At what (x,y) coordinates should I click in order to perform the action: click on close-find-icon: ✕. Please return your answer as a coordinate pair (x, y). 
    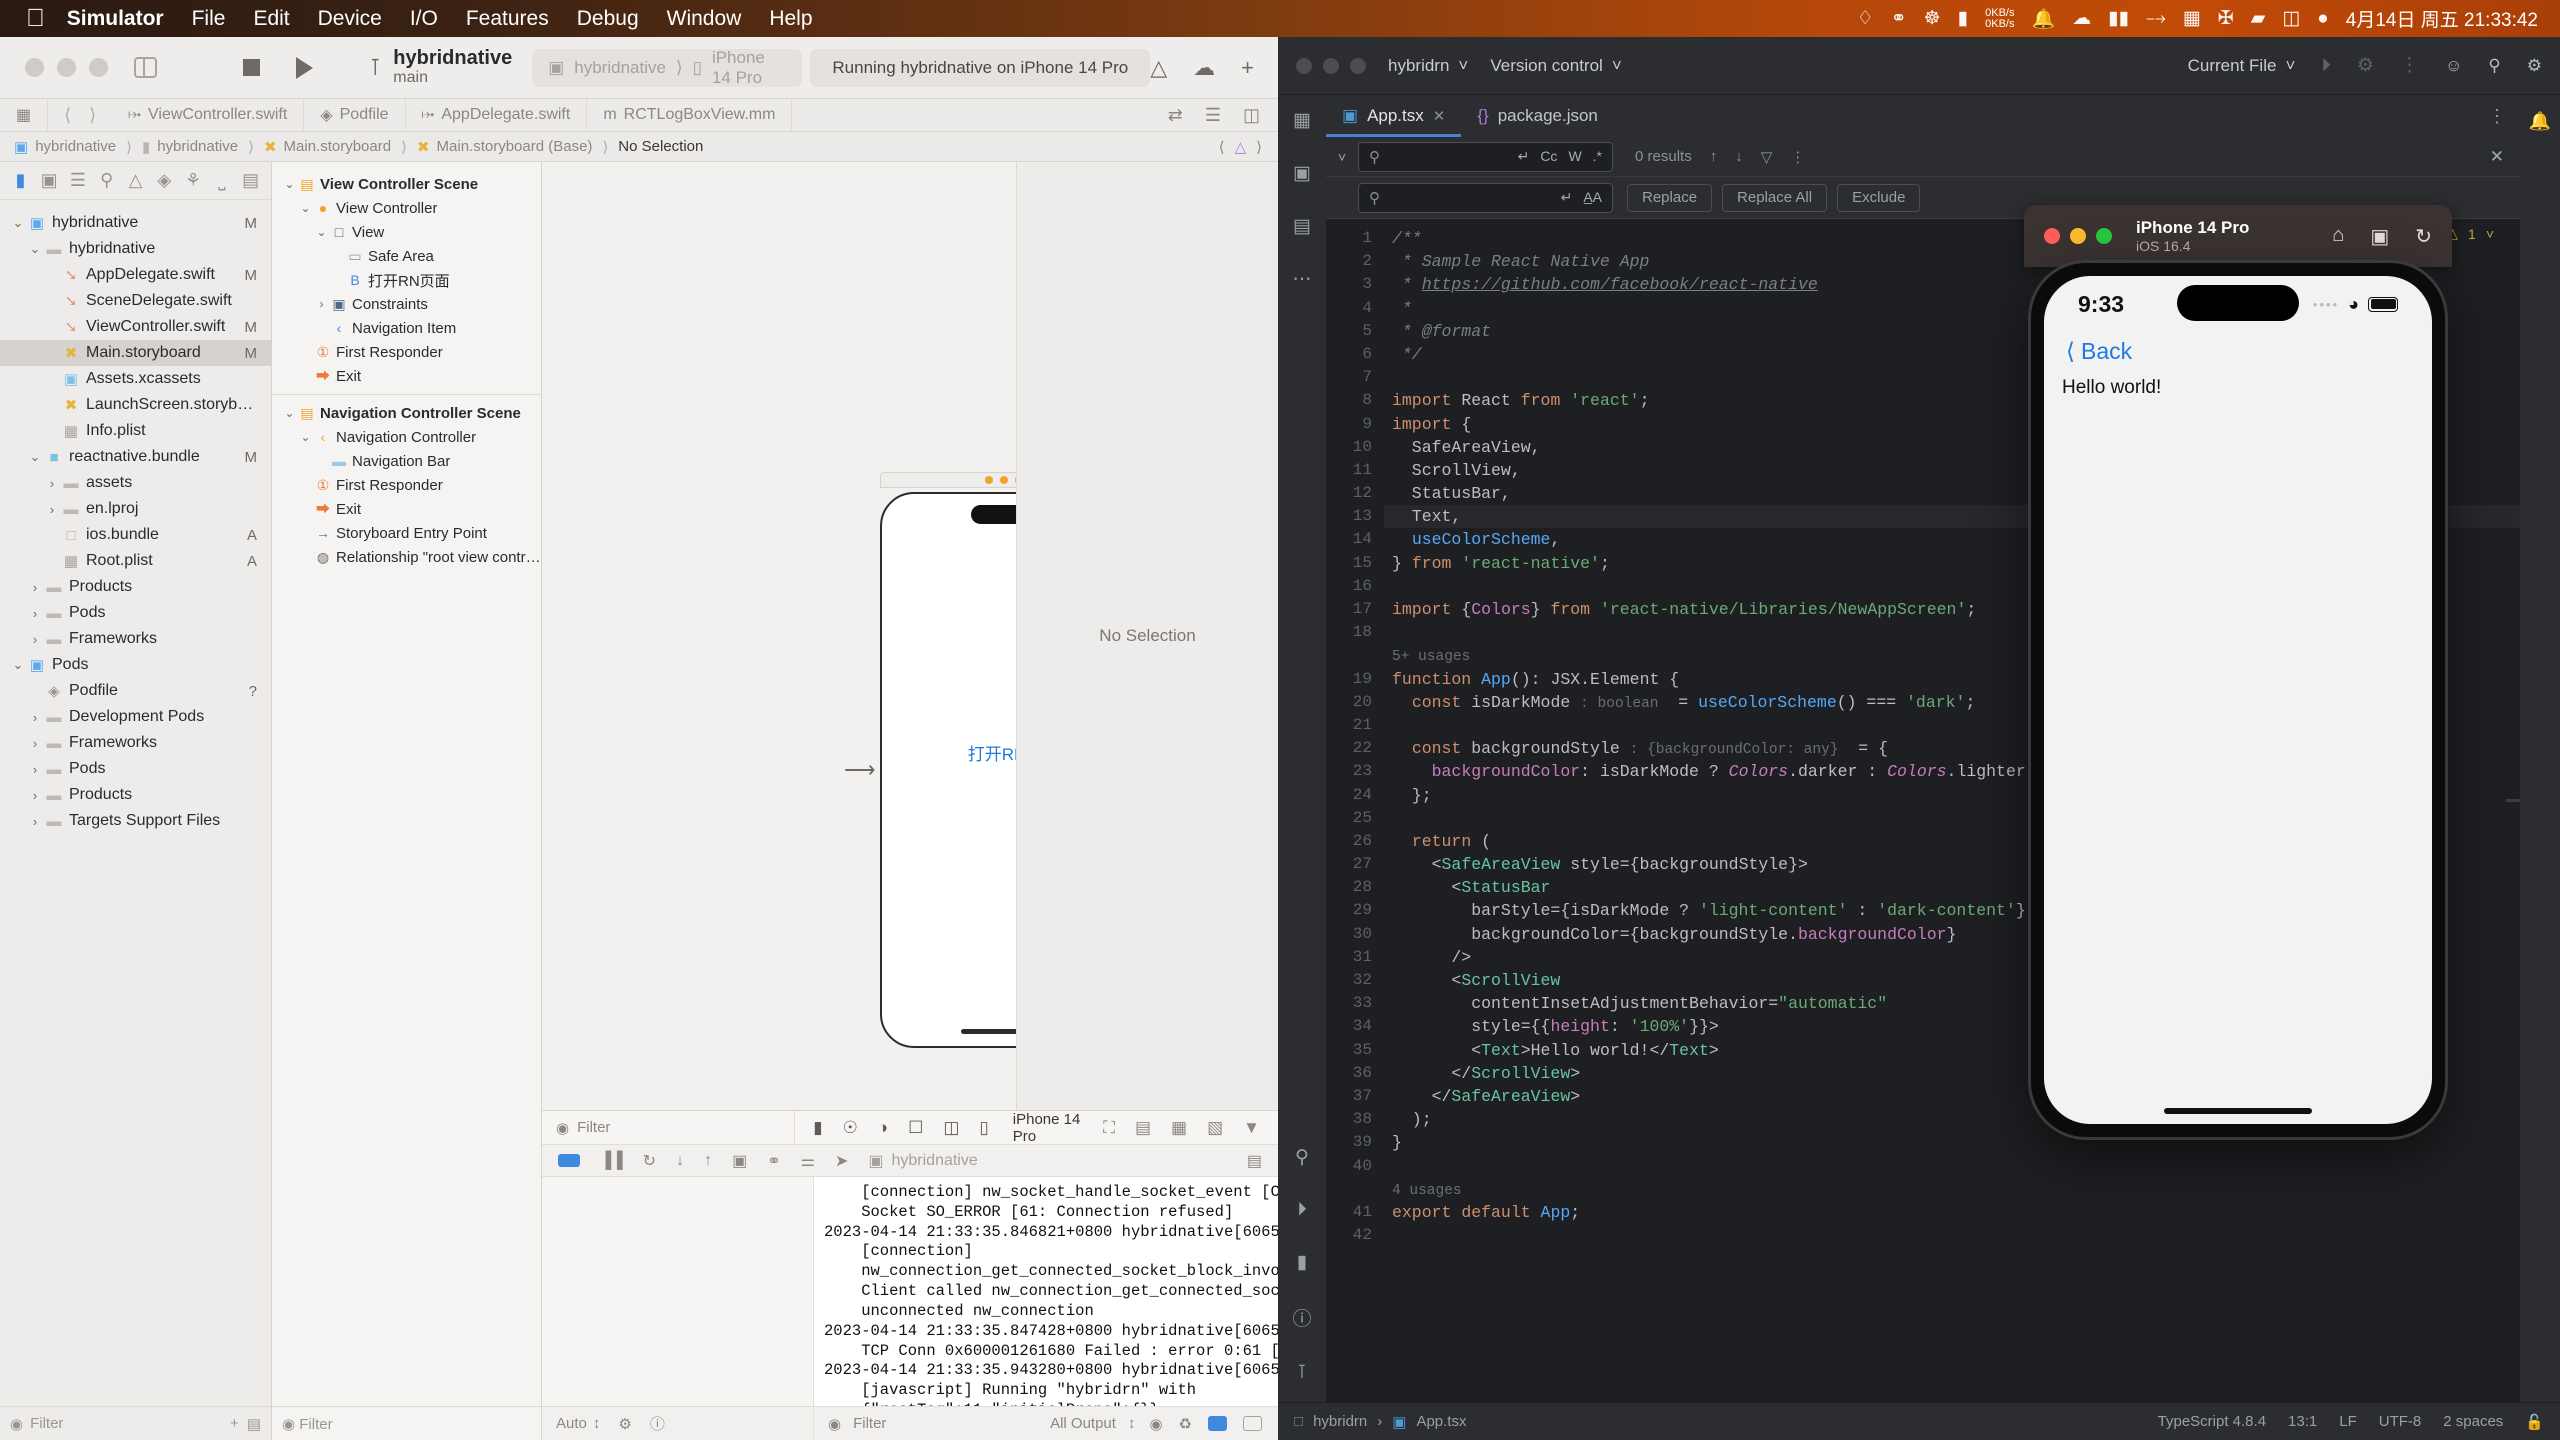
    Looking at the image, I should click on (2505, 157).